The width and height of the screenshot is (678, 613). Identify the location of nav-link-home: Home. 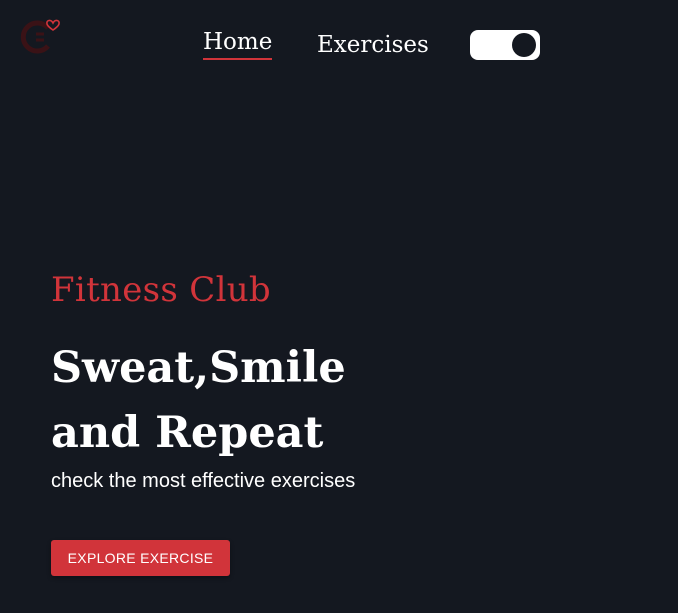
(238, 43).